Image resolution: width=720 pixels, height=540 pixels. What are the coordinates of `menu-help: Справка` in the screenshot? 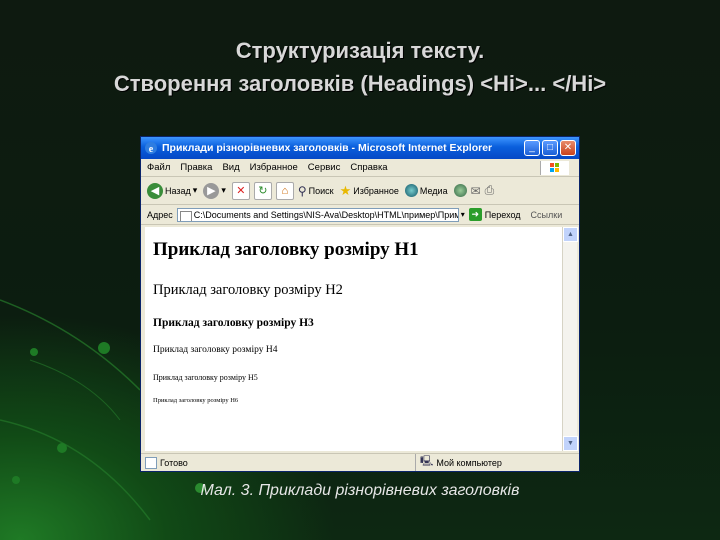 It's located at (368, 167).